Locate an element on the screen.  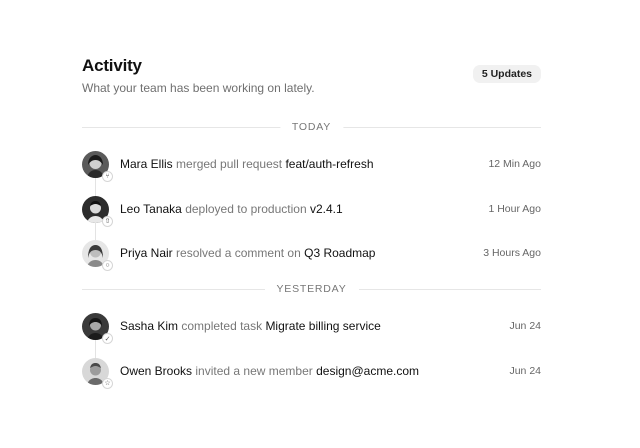
action-text: merged pull request is located at coordinates (229, 164).